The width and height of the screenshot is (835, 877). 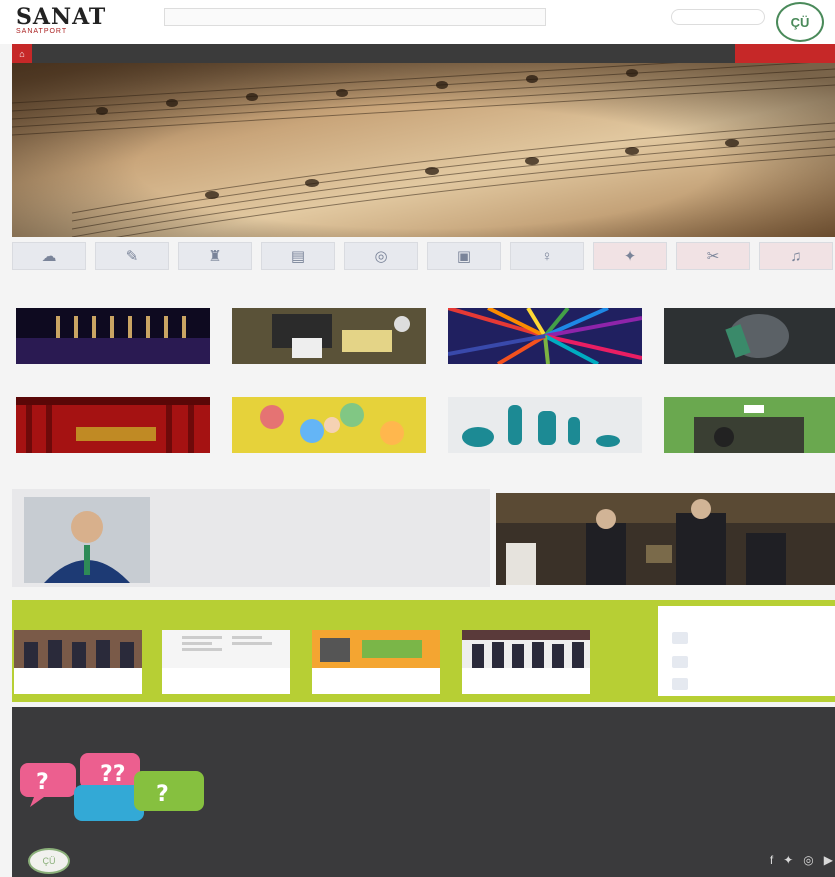 What do you see at coordinates (464, 256) in the screenshot?
I see `camera-icon: ▣` at bounding box center [464, 256].